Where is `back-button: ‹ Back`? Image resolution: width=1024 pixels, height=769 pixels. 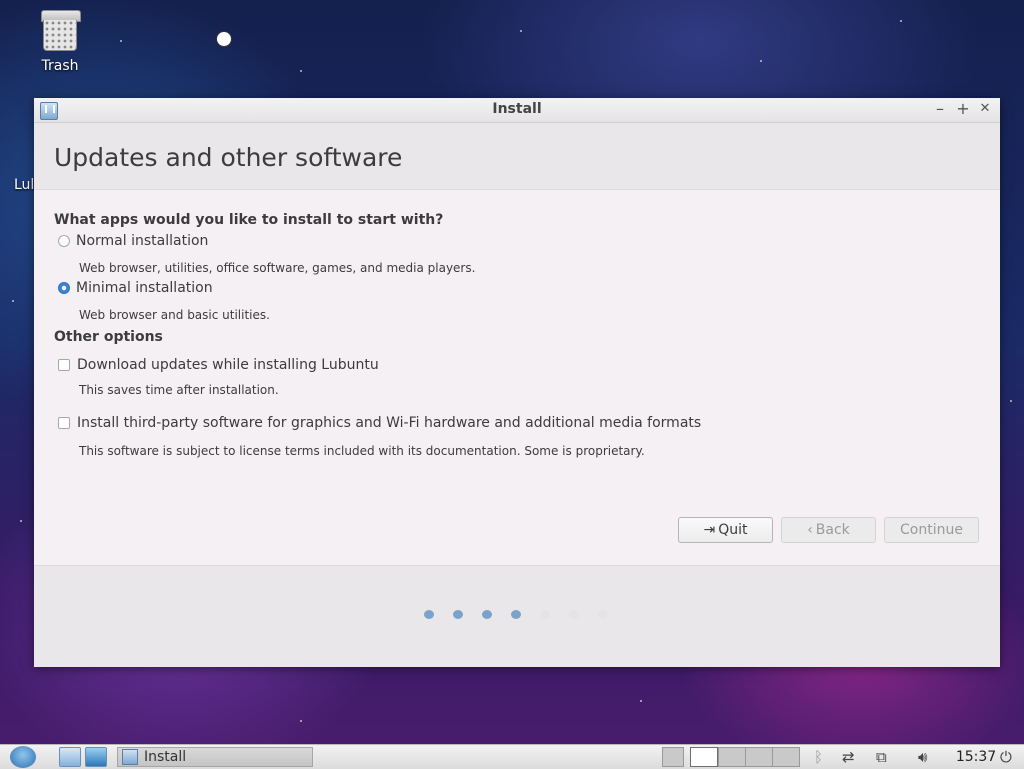 back-button: ‹ Back is located at coordinates (828, 530).